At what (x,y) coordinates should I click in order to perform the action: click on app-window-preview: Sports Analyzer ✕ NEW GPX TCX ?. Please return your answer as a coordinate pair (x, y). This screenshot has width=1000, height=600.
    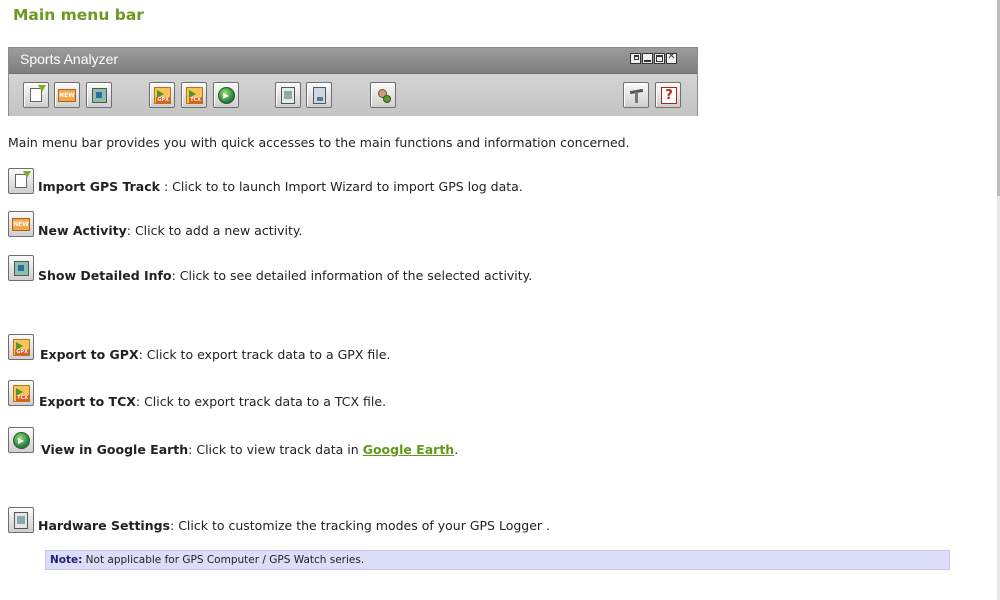
    Looking at the image, I should click on (353, 81).